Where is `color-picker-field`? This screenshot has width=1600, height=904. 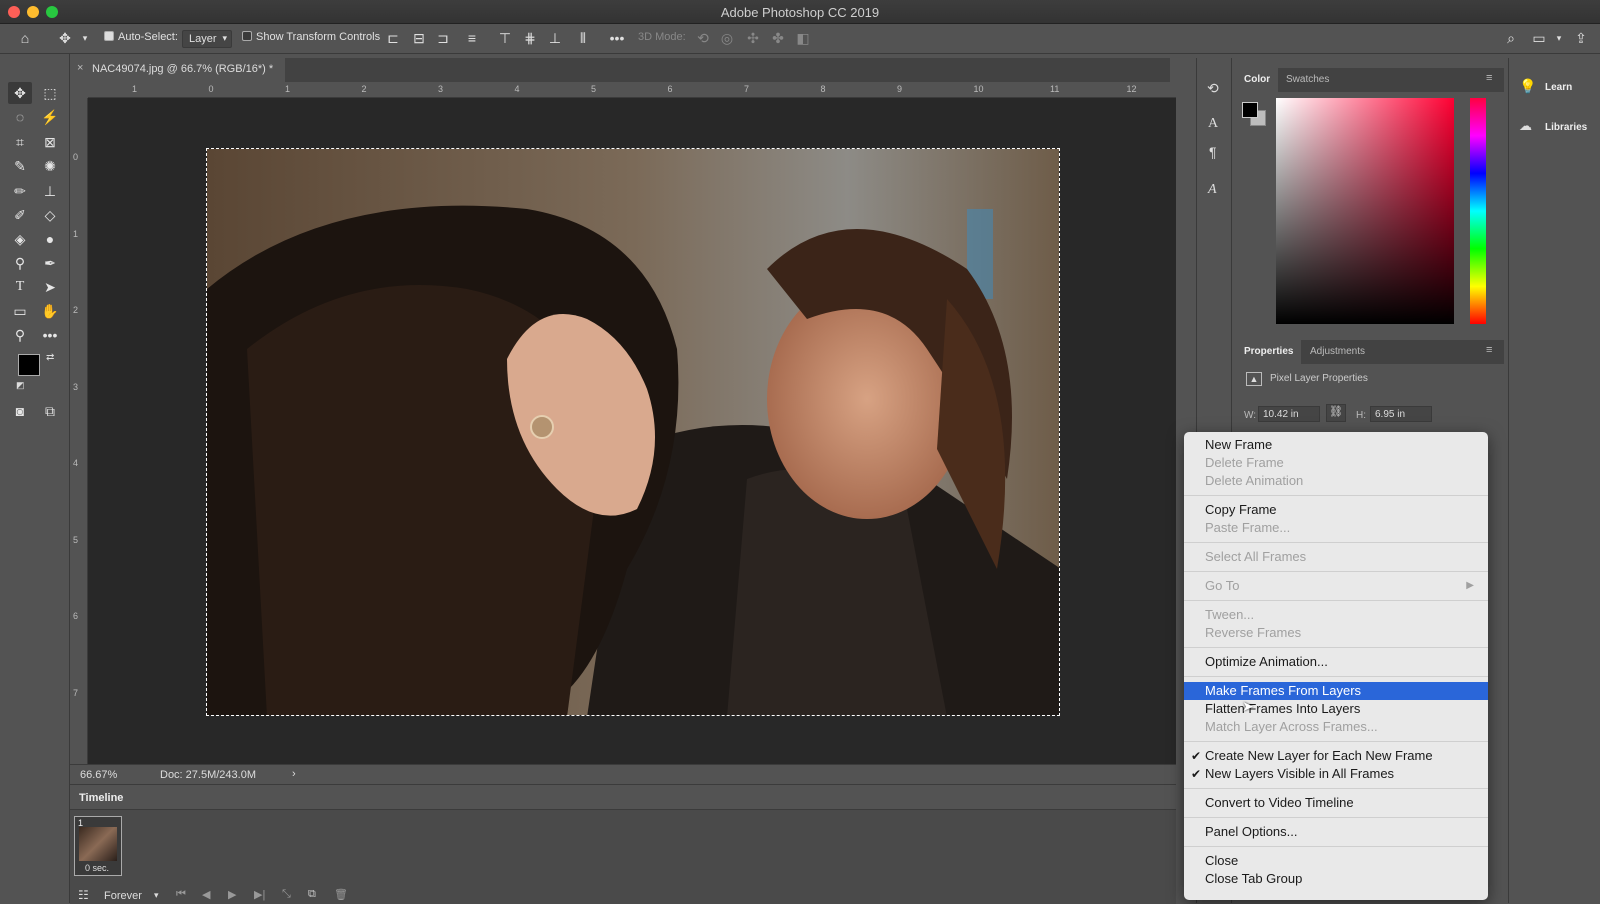 color-picker-field is located at coordinates (1365, 211).